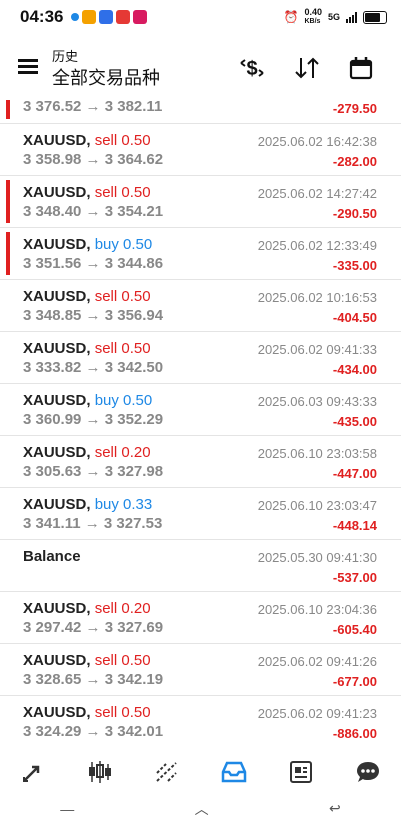  Describe the element at coordinates (93, 211) in the screenshot. I see `trade-prices: 3 348.40 → 3 354.21` at that location.